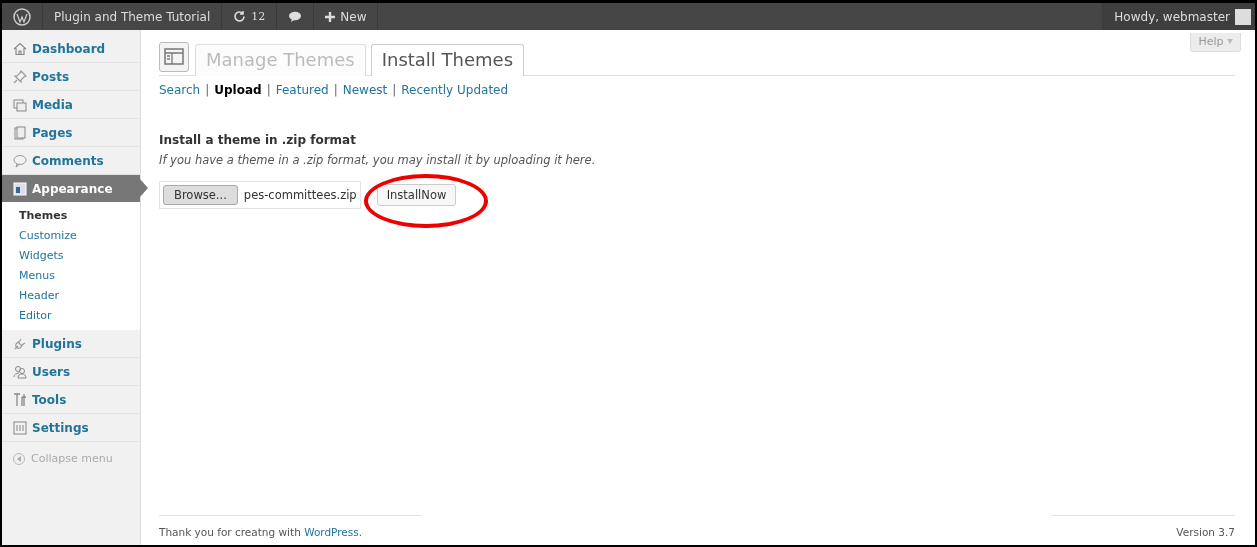 The width and height of the screenshot is (1257, 547). Describe the element at coordinates (20, 188) in the screenshot. I see `appearance-icon` at that location.